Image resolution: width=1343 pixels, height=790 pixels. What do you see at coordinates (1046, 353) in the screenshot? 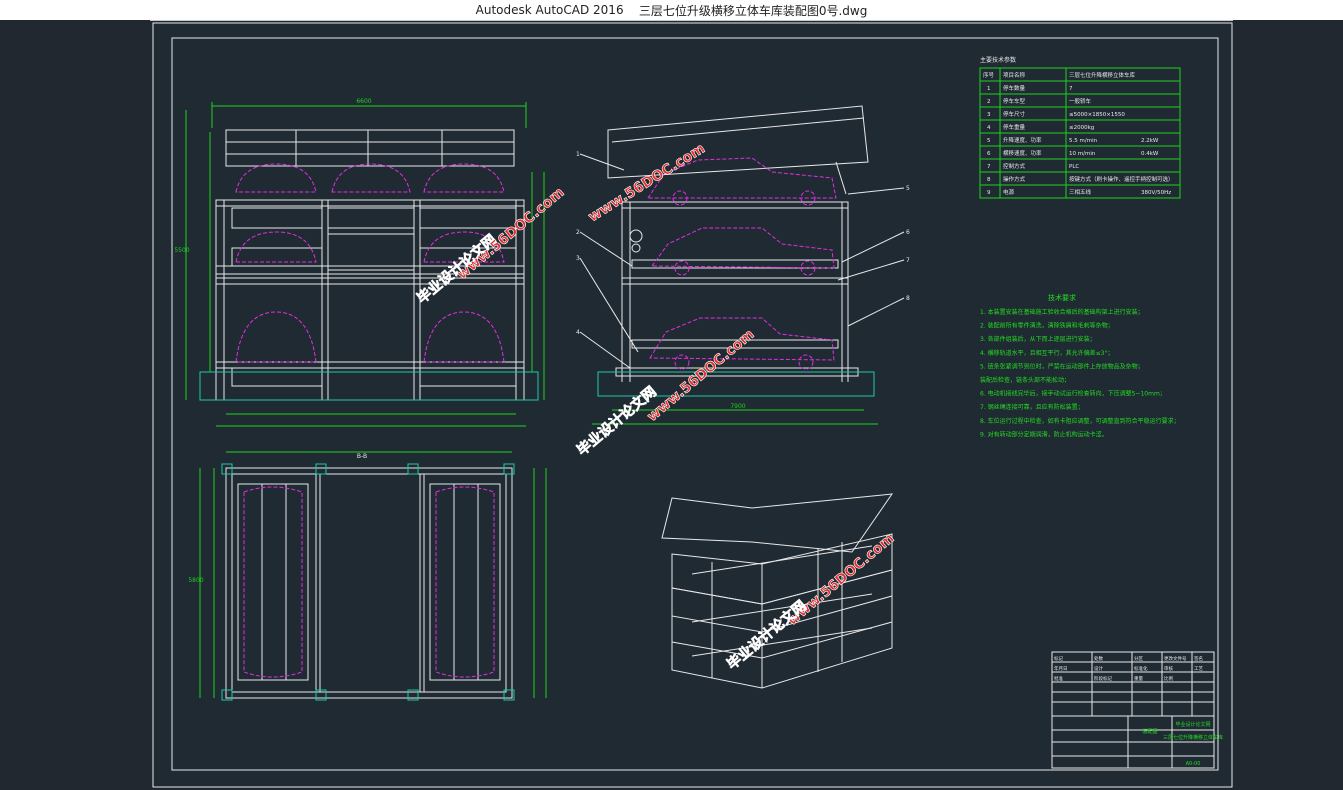
I see `note-line: 4. 横移轨道水平，且相互平行，其允许偏差≤3°；` at bounding box center [1046, 353].